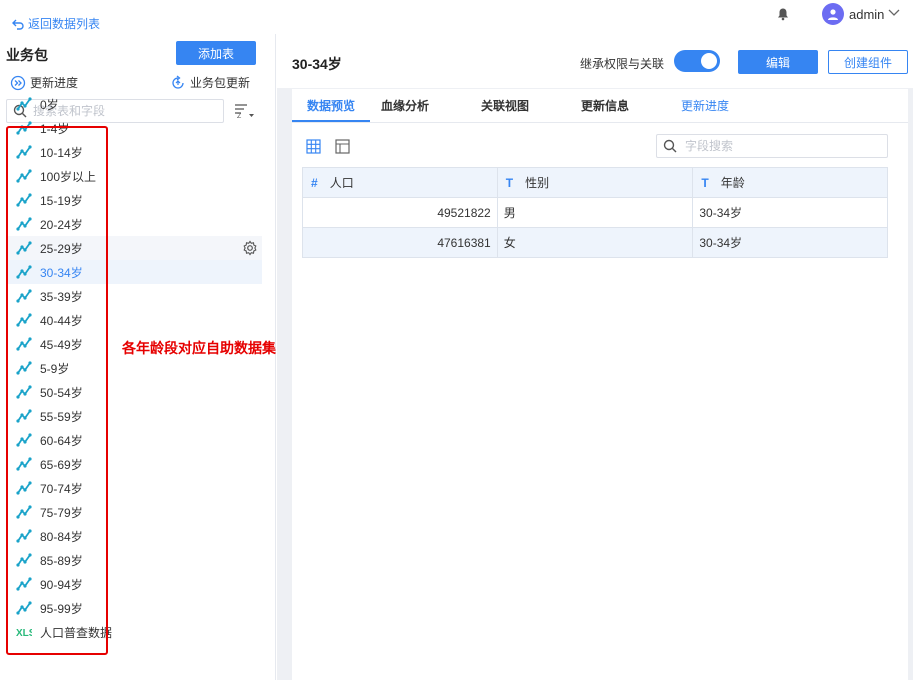  What do you see at coordinates (783, 14) in the screenshot?
I see `bell-icon` at bounding box center [783, 14].